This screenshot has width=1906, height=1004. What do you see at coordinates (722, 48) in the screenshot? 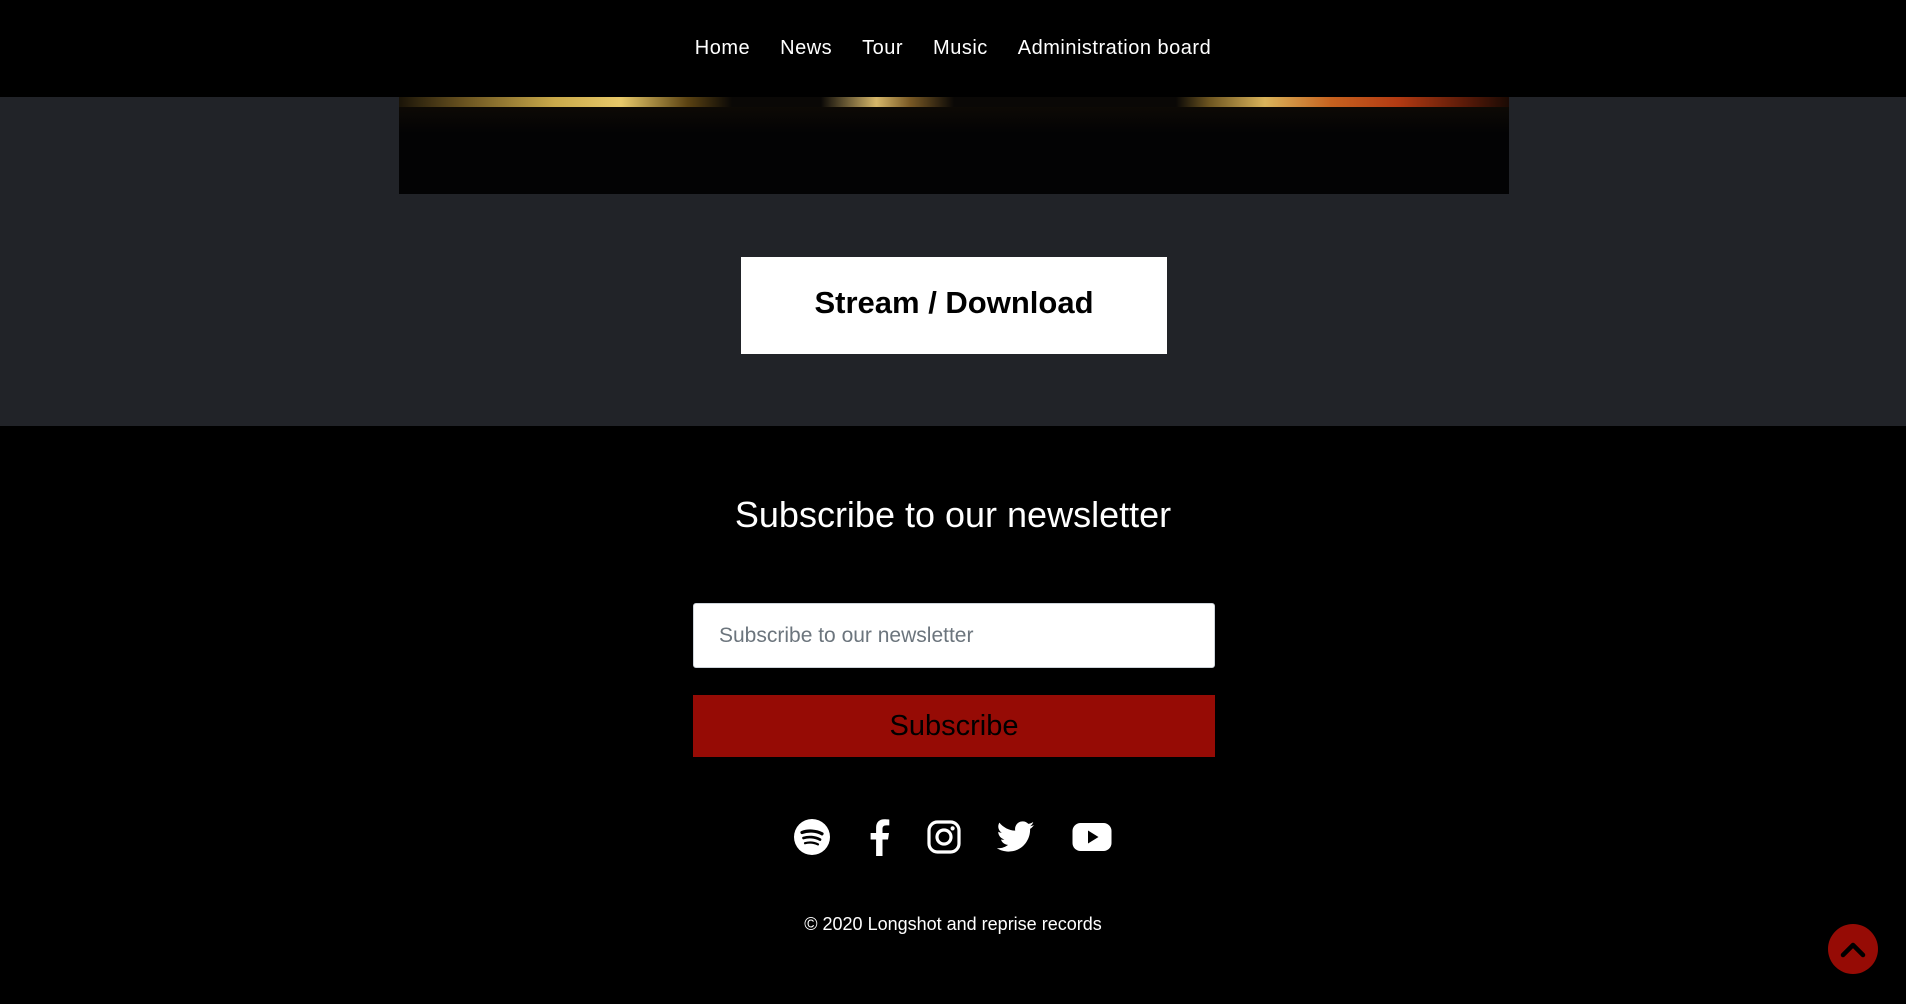
I see `nav-item-home: Home` at bounding box center [722, 48].